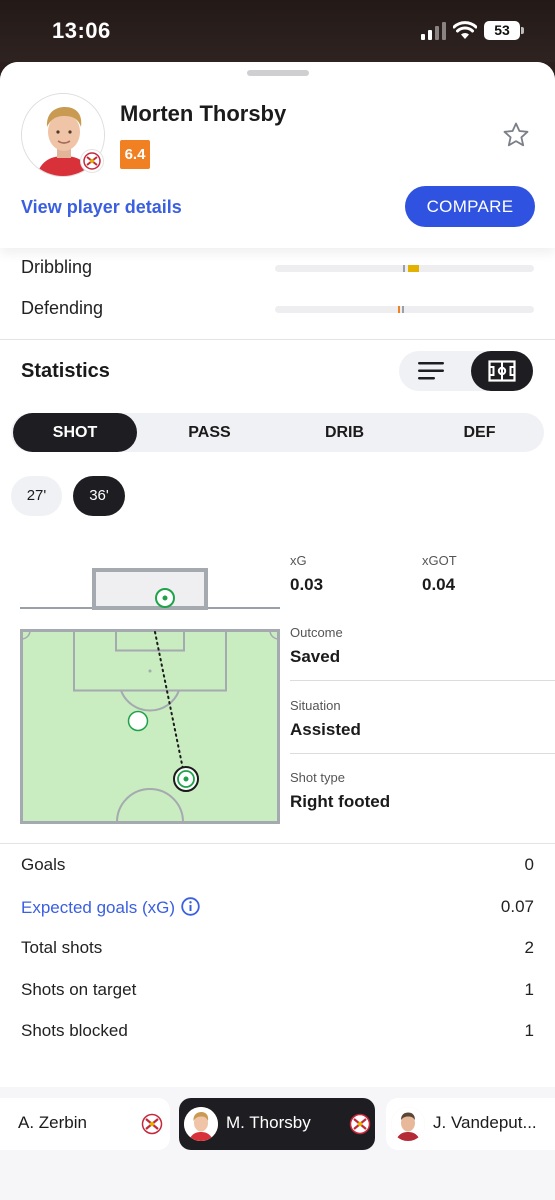 This screenshot has width=555, height=1200. Describe the element at coordinates (316, 646) in the screenshot. I see `outcome-block: Outcome Saved` at that location.